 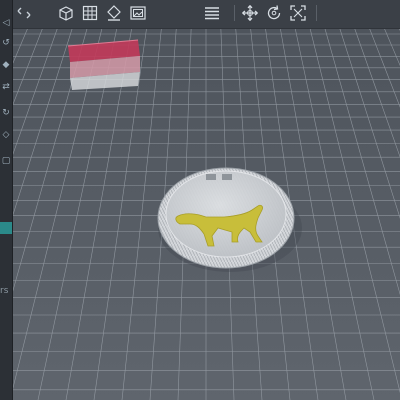 I want to click on panel-icon-3: ◆, so click(x=6, y=65).